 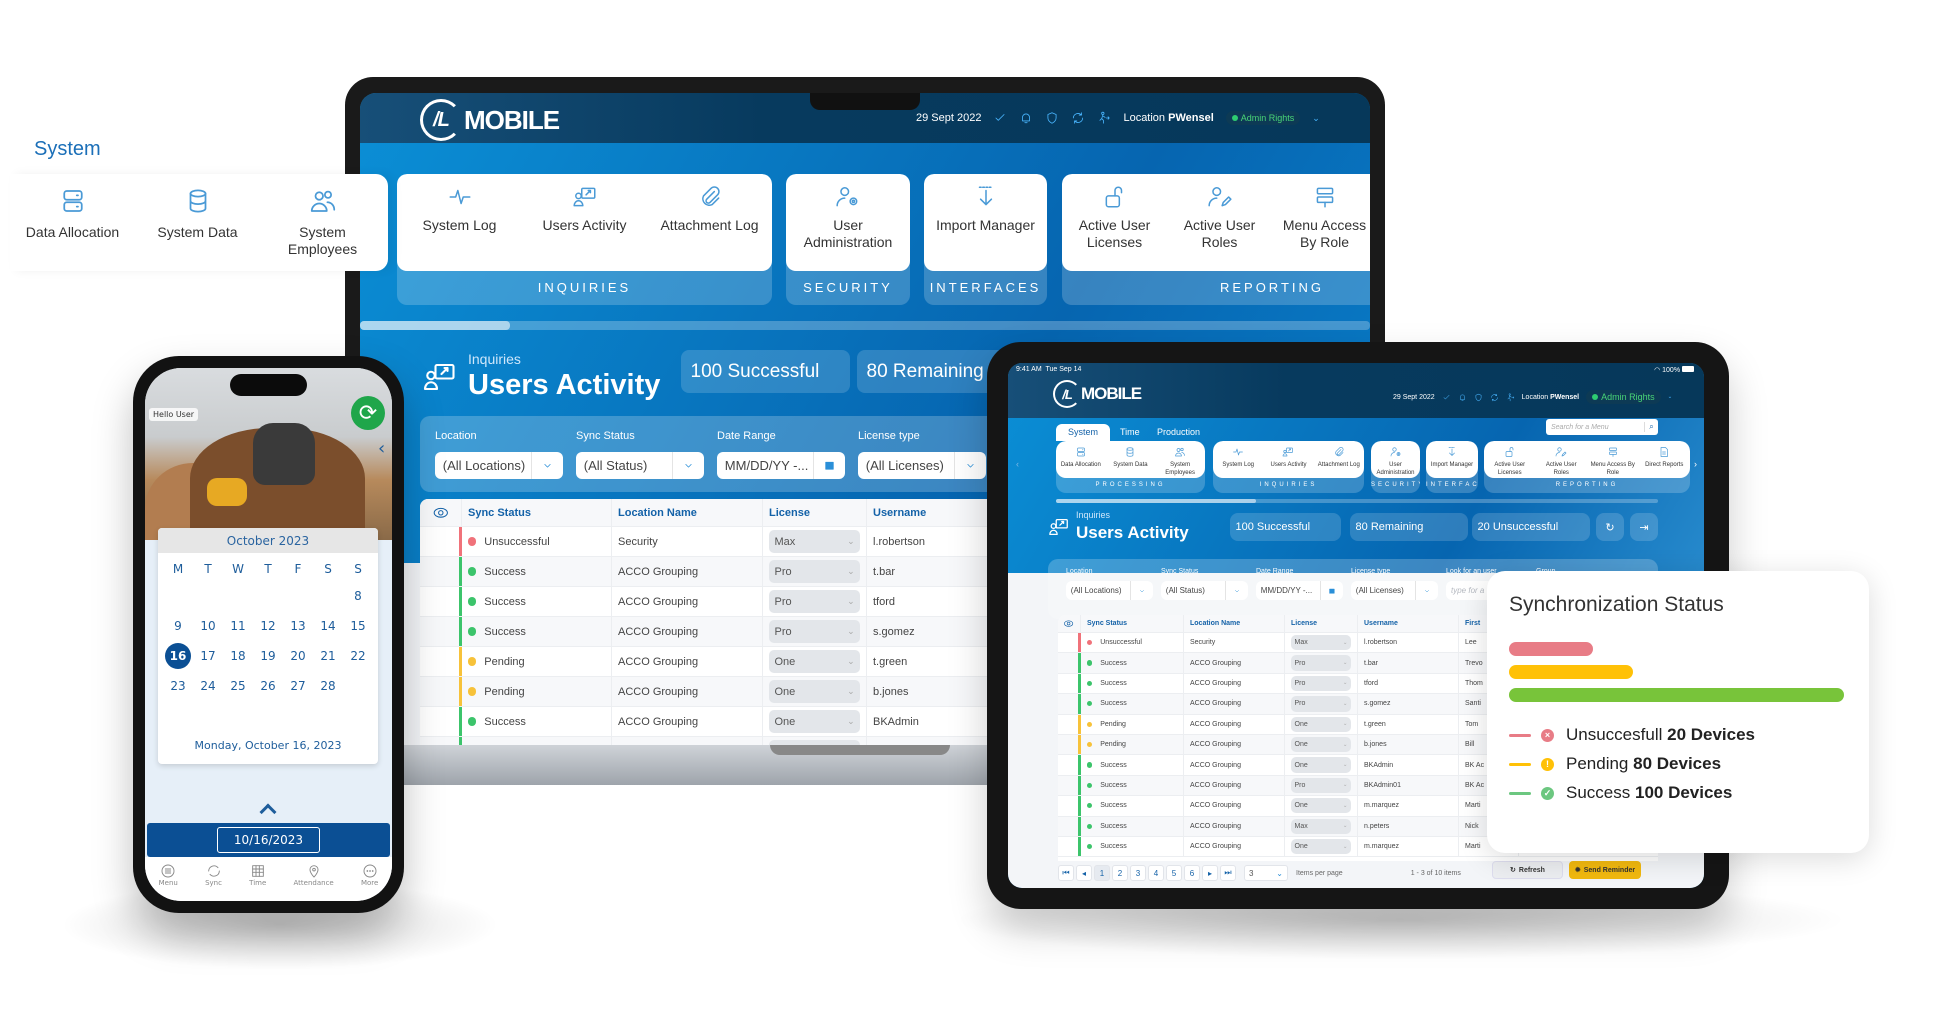 What do you see at coordinates (1132, 623) in the screenshot?
I see `column-header-0: Sync Status` at bounding box center [1132, 623].